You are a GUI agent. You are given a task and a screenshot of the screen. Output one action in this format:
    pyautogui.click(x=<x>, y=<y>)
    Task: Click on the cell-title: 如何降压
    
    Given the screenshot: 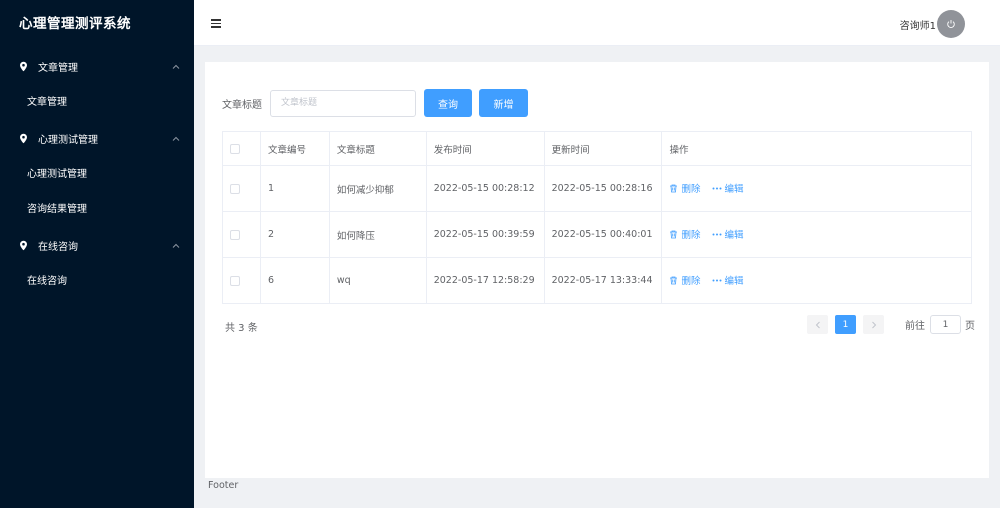 What is the action you would take?
    pyautogui.click(x=377, y=234)
    